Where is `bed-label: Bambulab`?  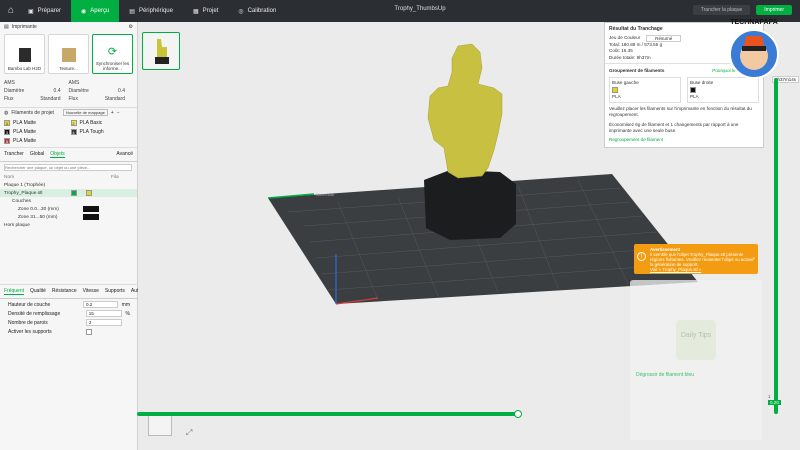
bed-label: Bambulab is located at coordinates (325, 194).